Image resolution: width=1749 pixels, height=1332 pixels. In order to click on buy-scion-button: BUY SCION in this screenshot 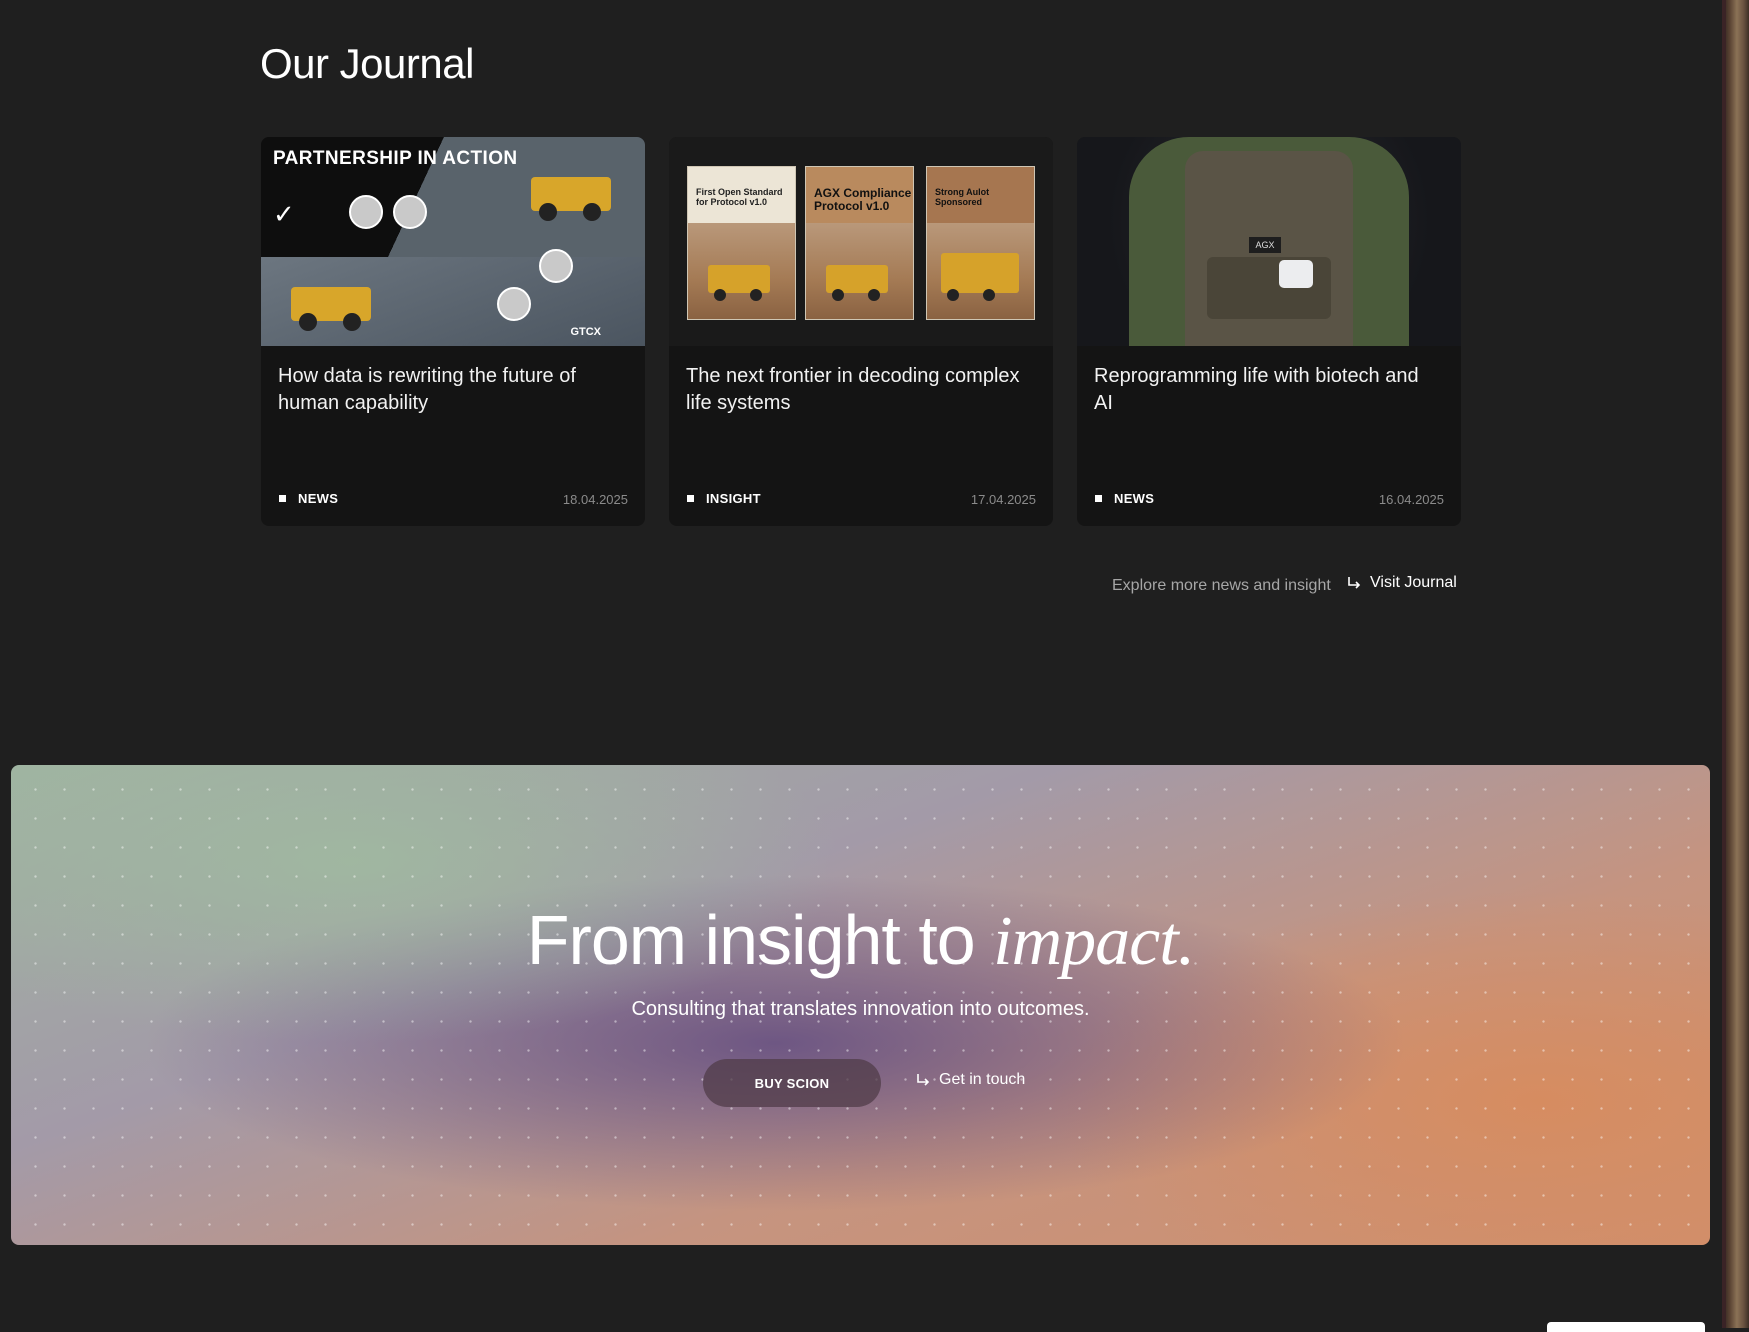, I will do `click(792, 1083)`.